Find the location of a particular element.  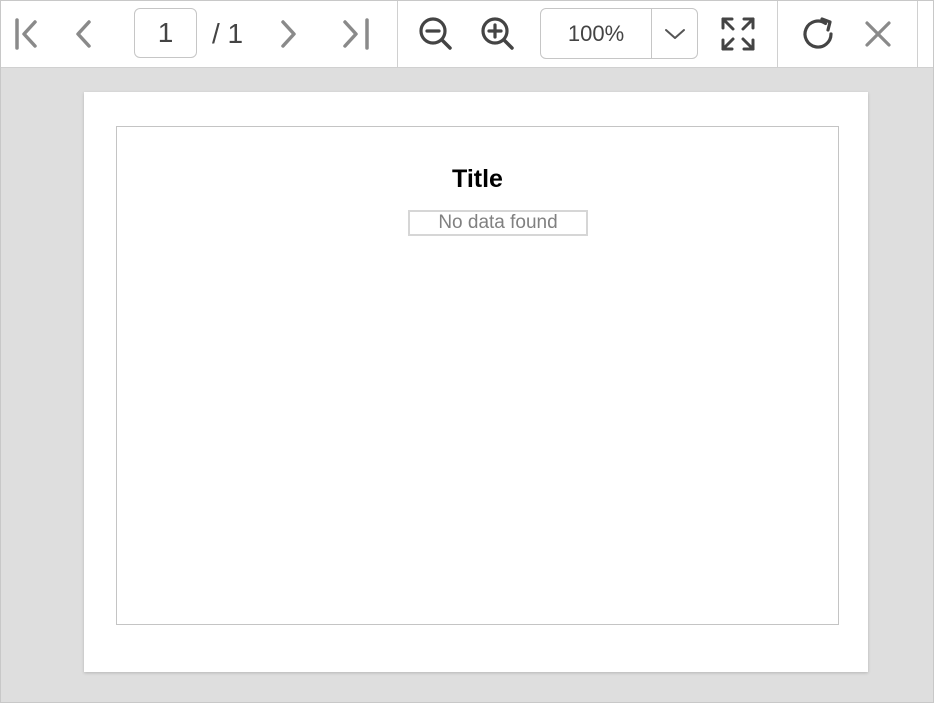

chevron-down-icon is located at coordinates (674, 33).